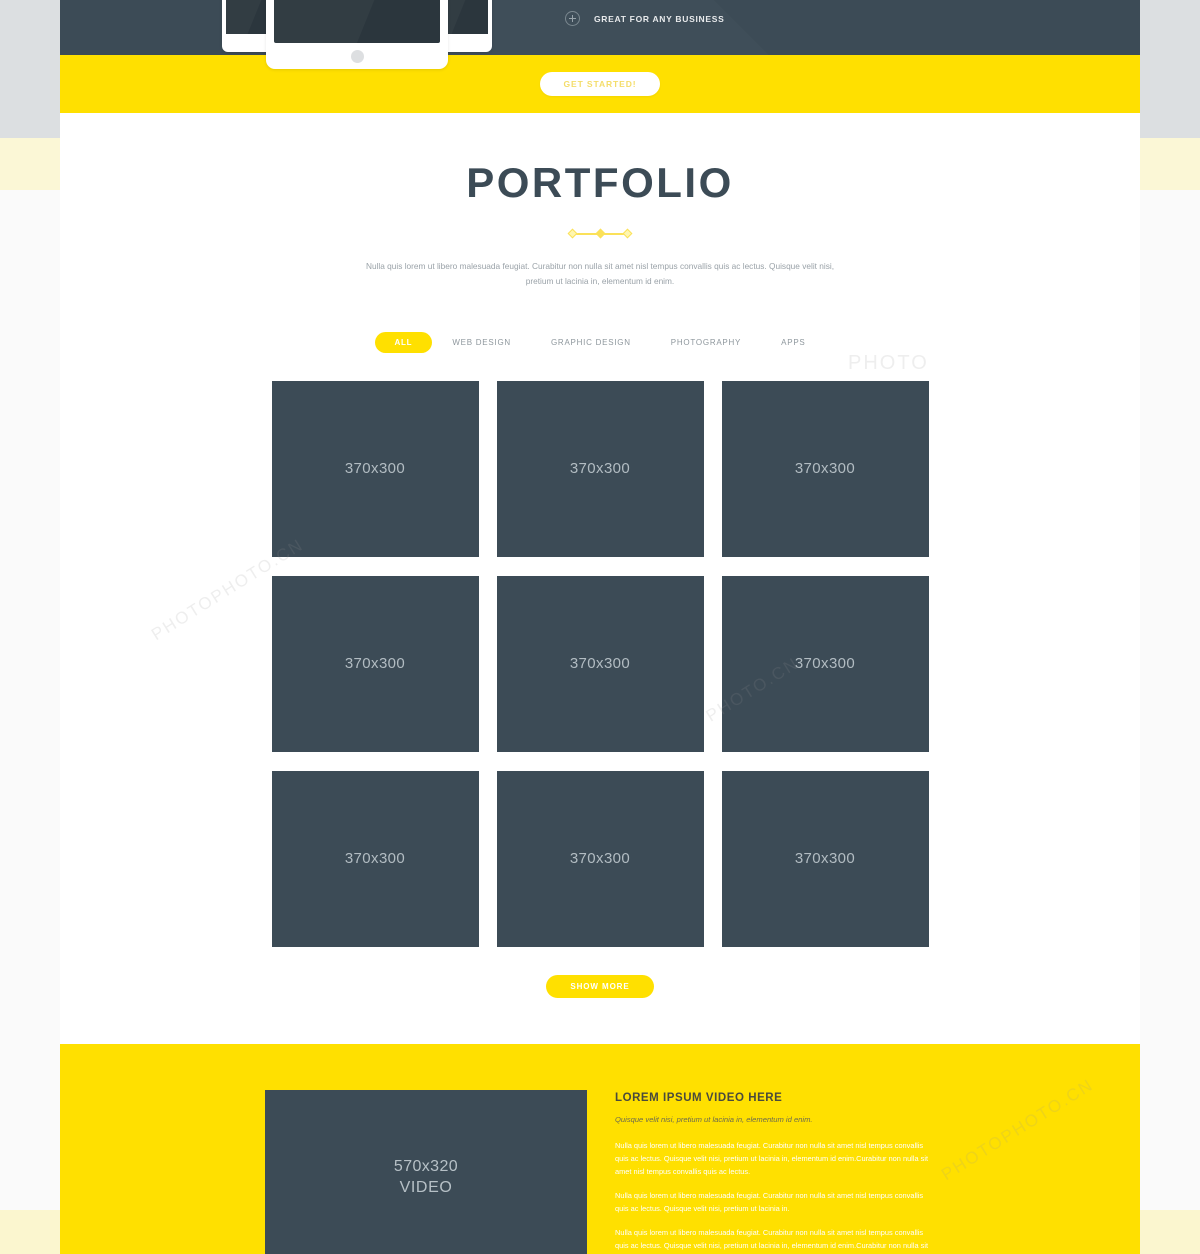  Describe the element at coordinates (357, 56) in the screenshot. I see `device-home-button-icon` at that location.